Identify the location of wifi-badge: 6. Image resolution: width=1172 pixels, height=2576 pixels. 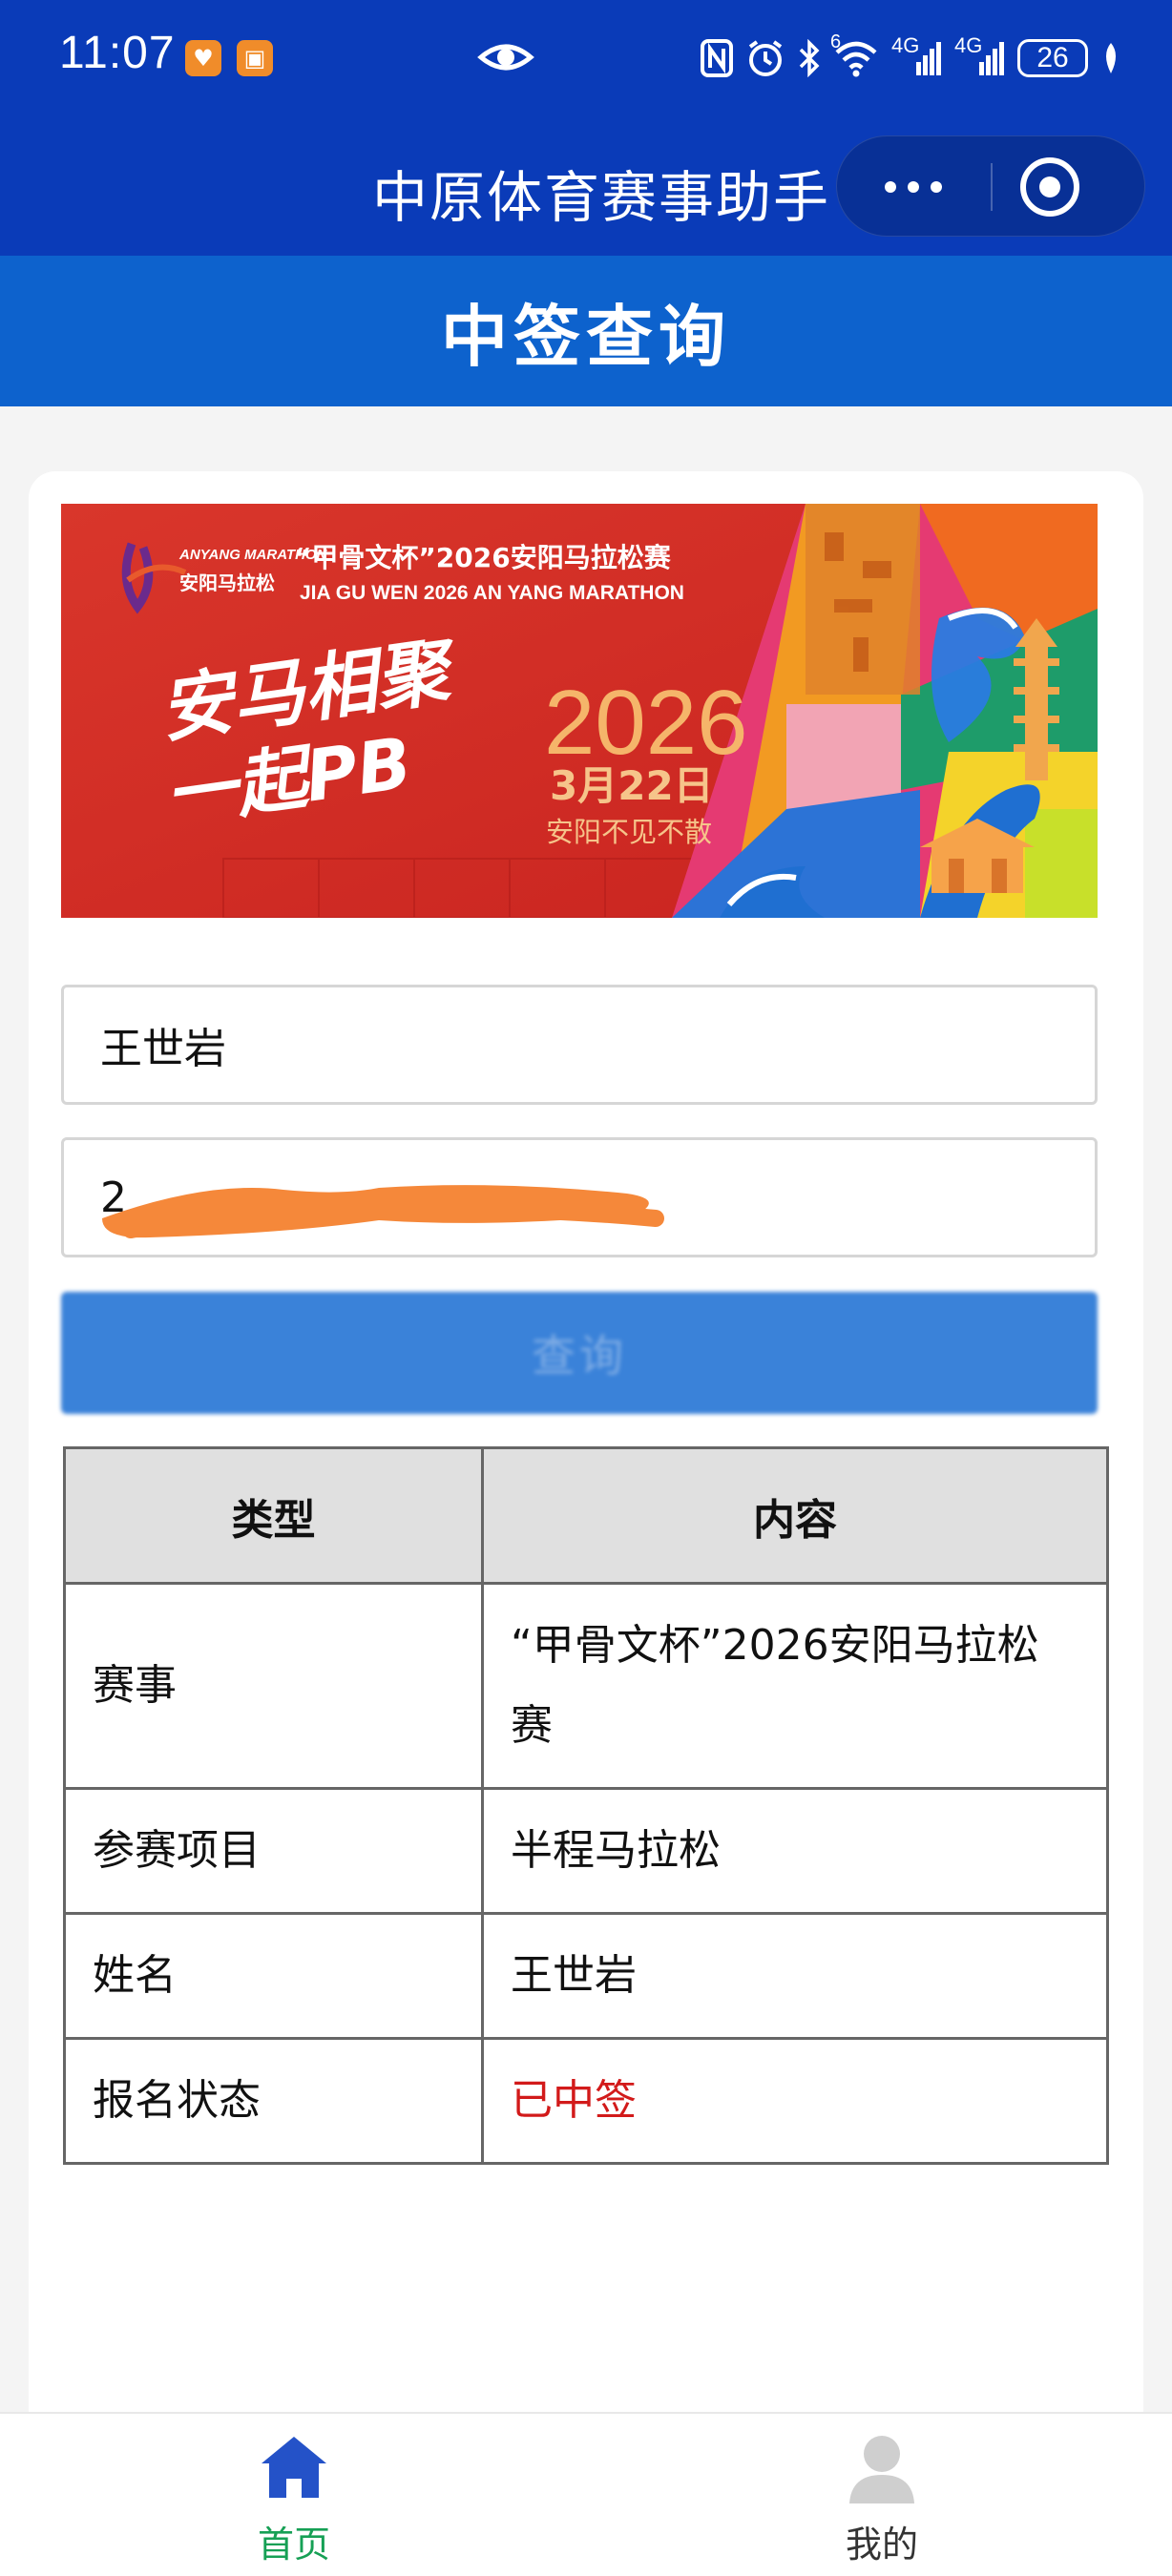
(836, 41).